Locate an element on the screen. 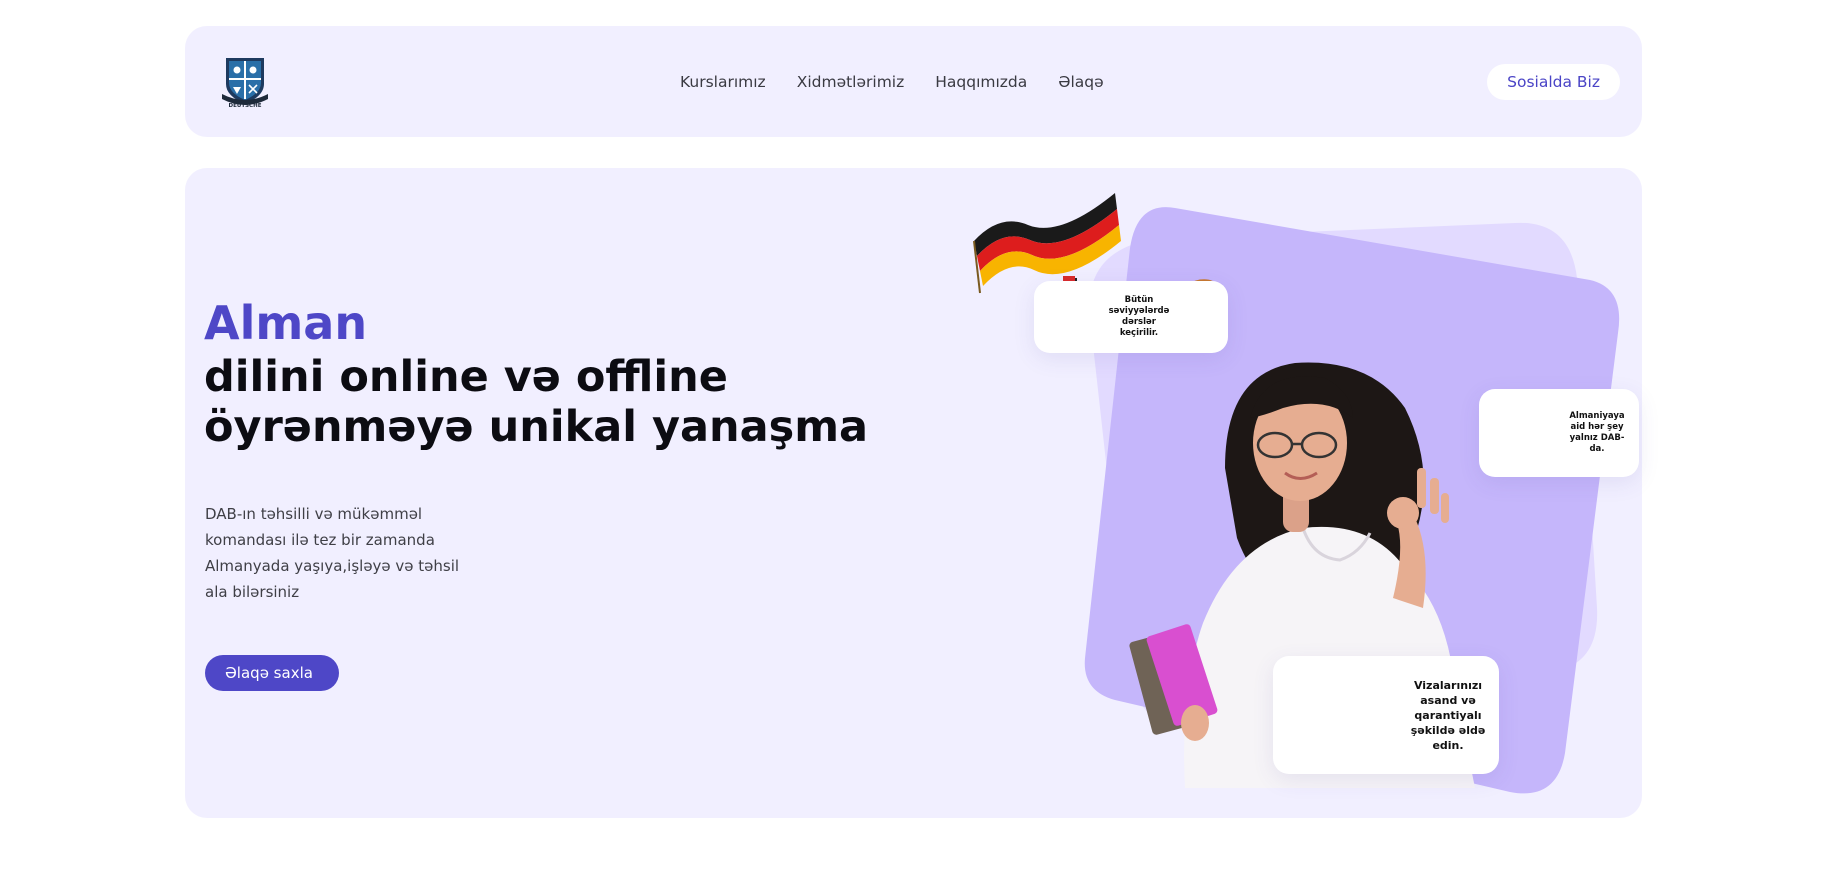  feature-card-everything-german: Almaniyaya aid hər şey yalnız DAB-da. is located at coordinates (1559, 433).